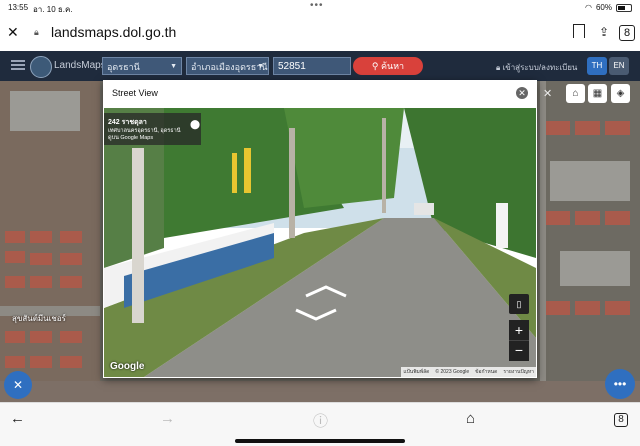 The height and width of the screenshot is (446, 640). Describe the element at coordinates (18, 7) in the screenshot. I see `status-time: 13:55` at that location.